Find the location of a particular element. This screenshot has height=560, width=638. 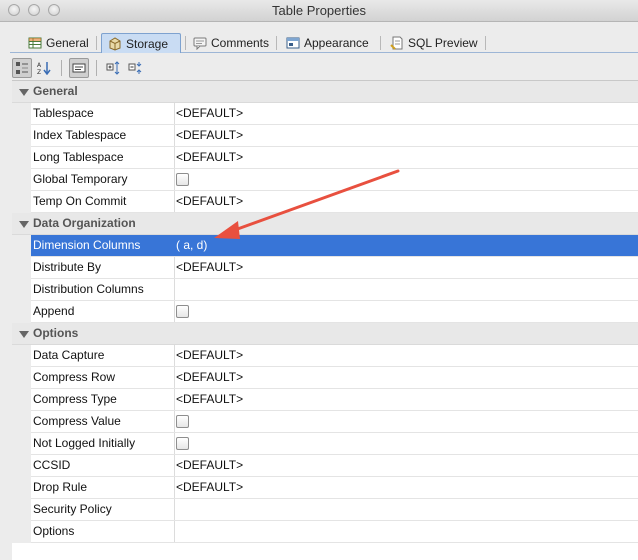

tab-sql-preview: SQL Preview is located at coordinates (434, 43).